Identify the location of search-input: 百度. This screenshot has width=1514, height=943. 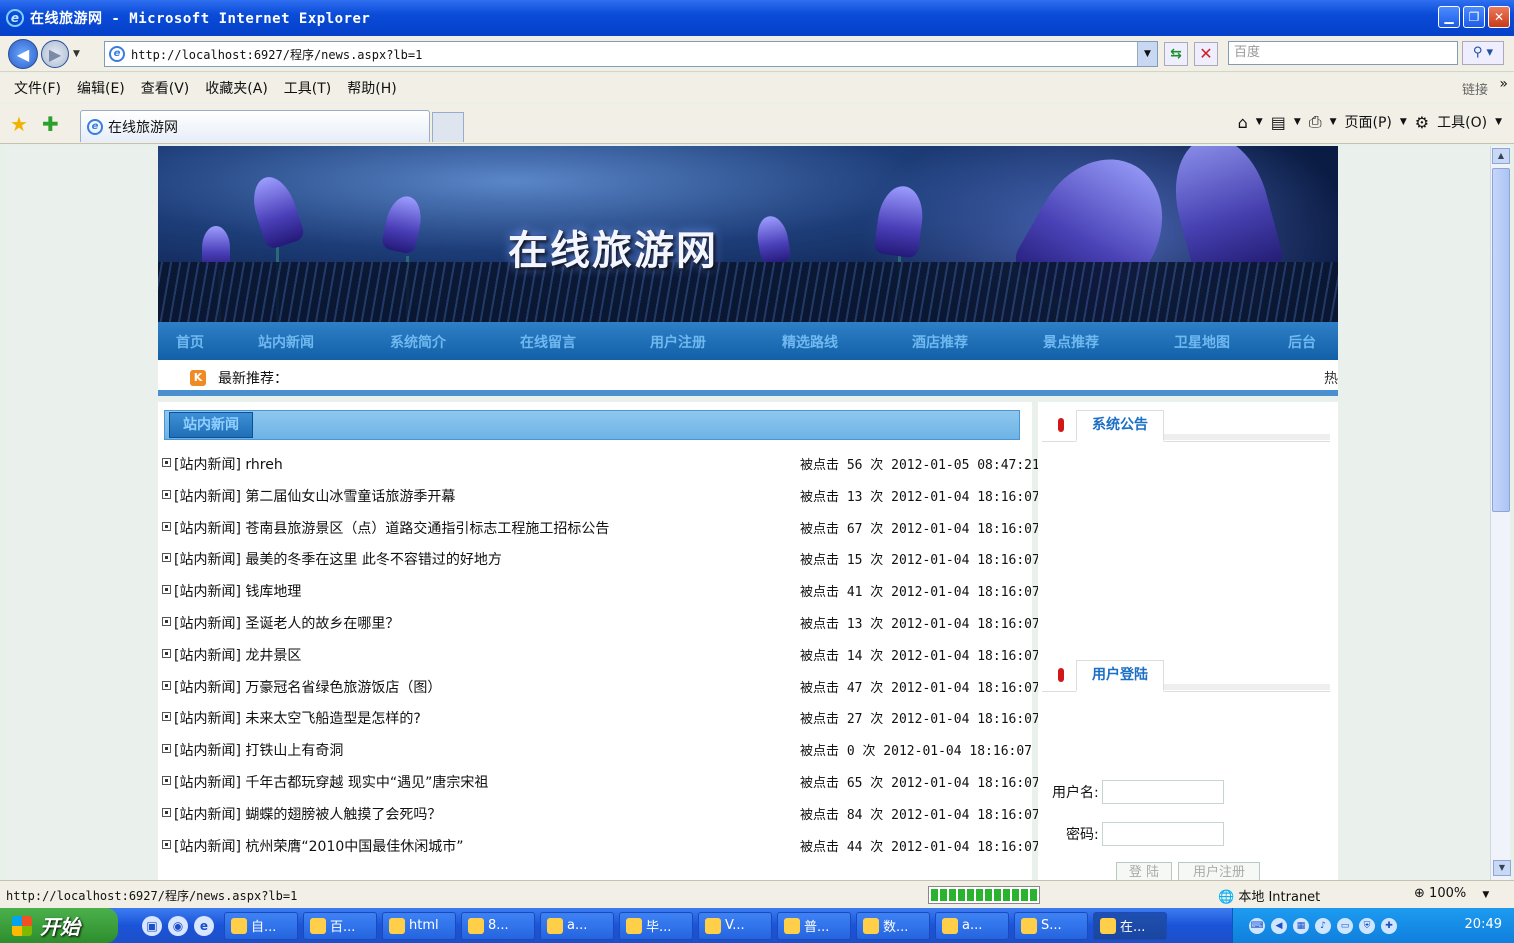
(1343, 53).